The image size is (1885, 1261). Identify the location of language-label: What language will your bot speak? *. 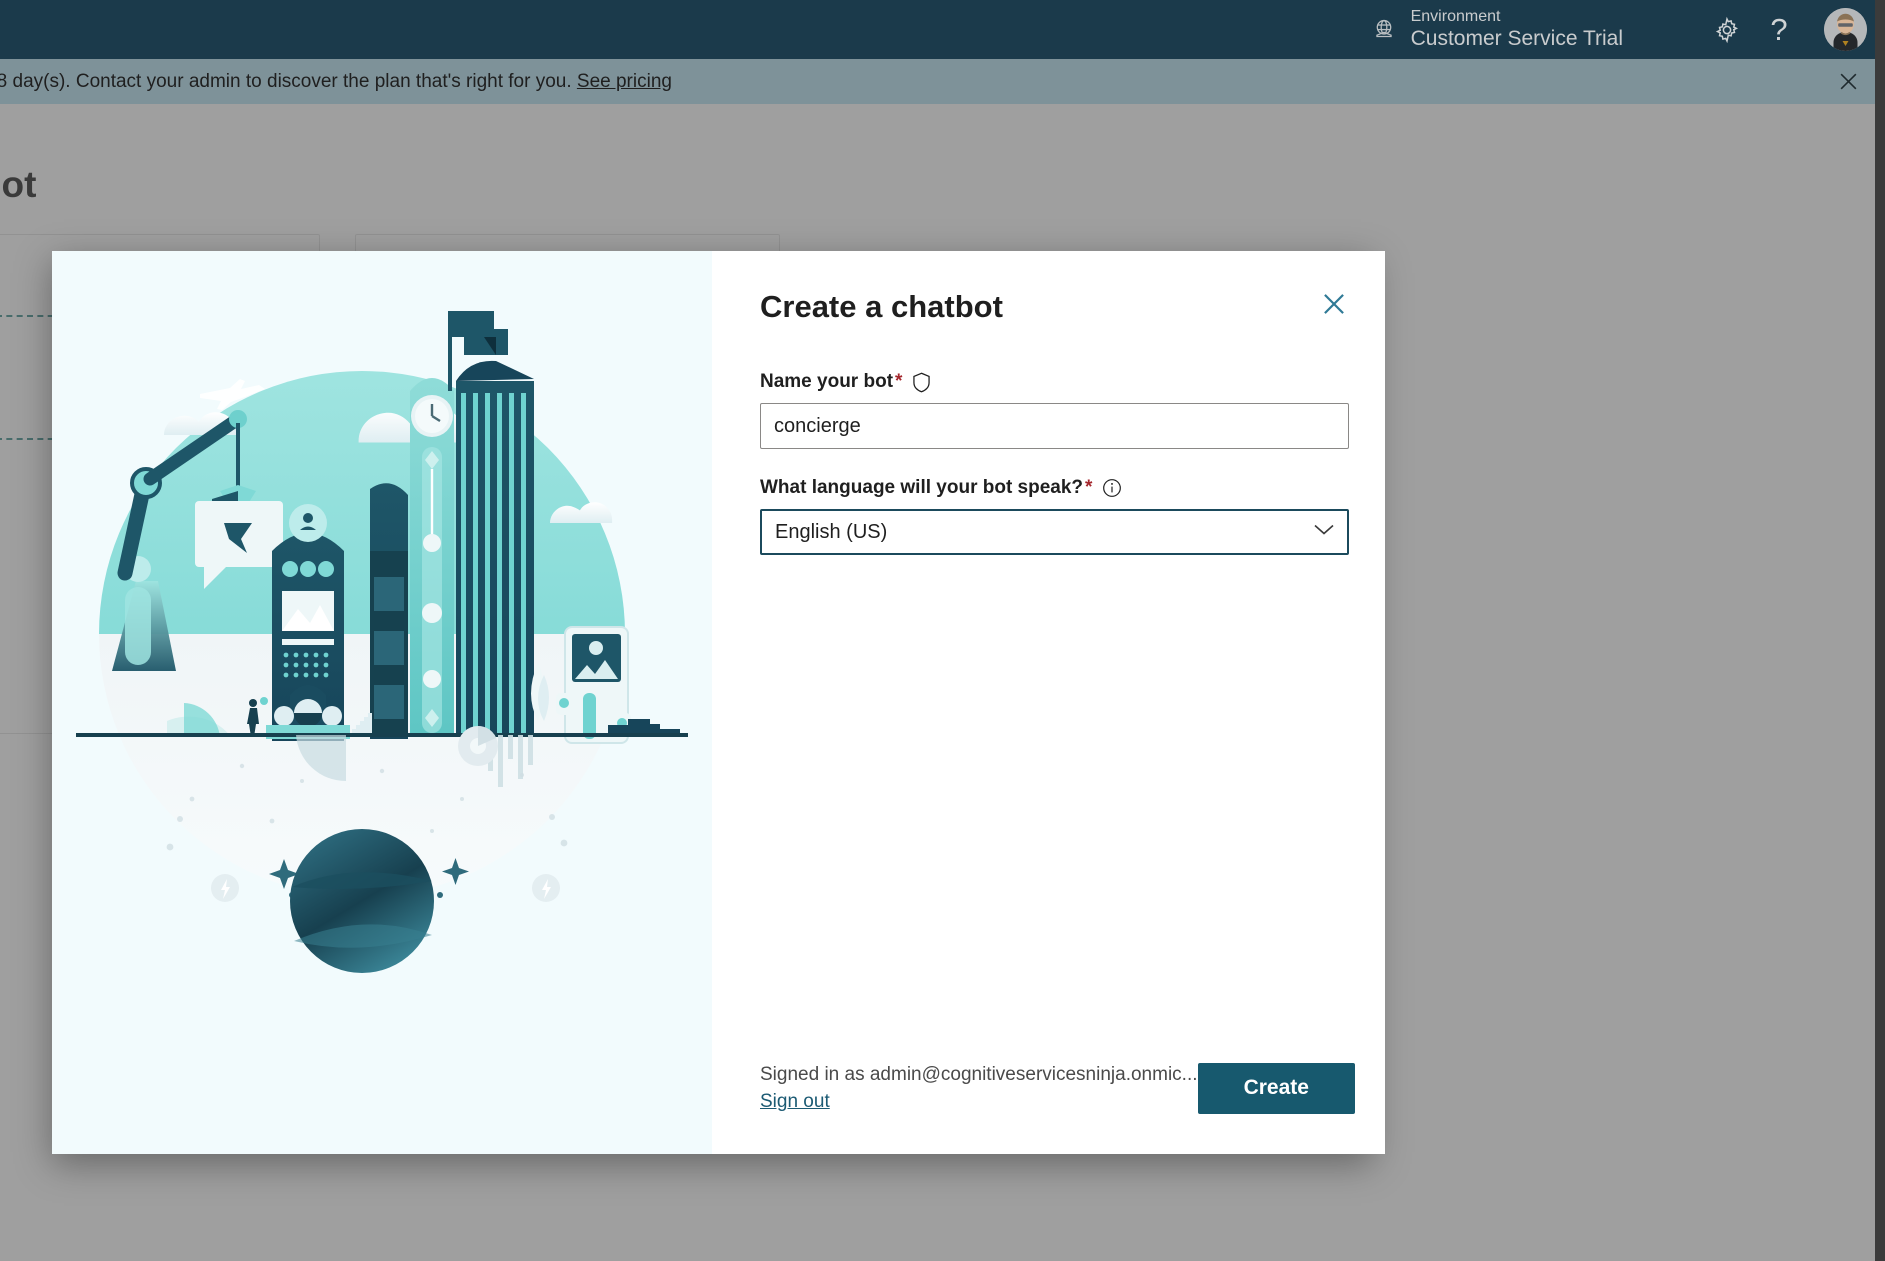
(1054, 488).